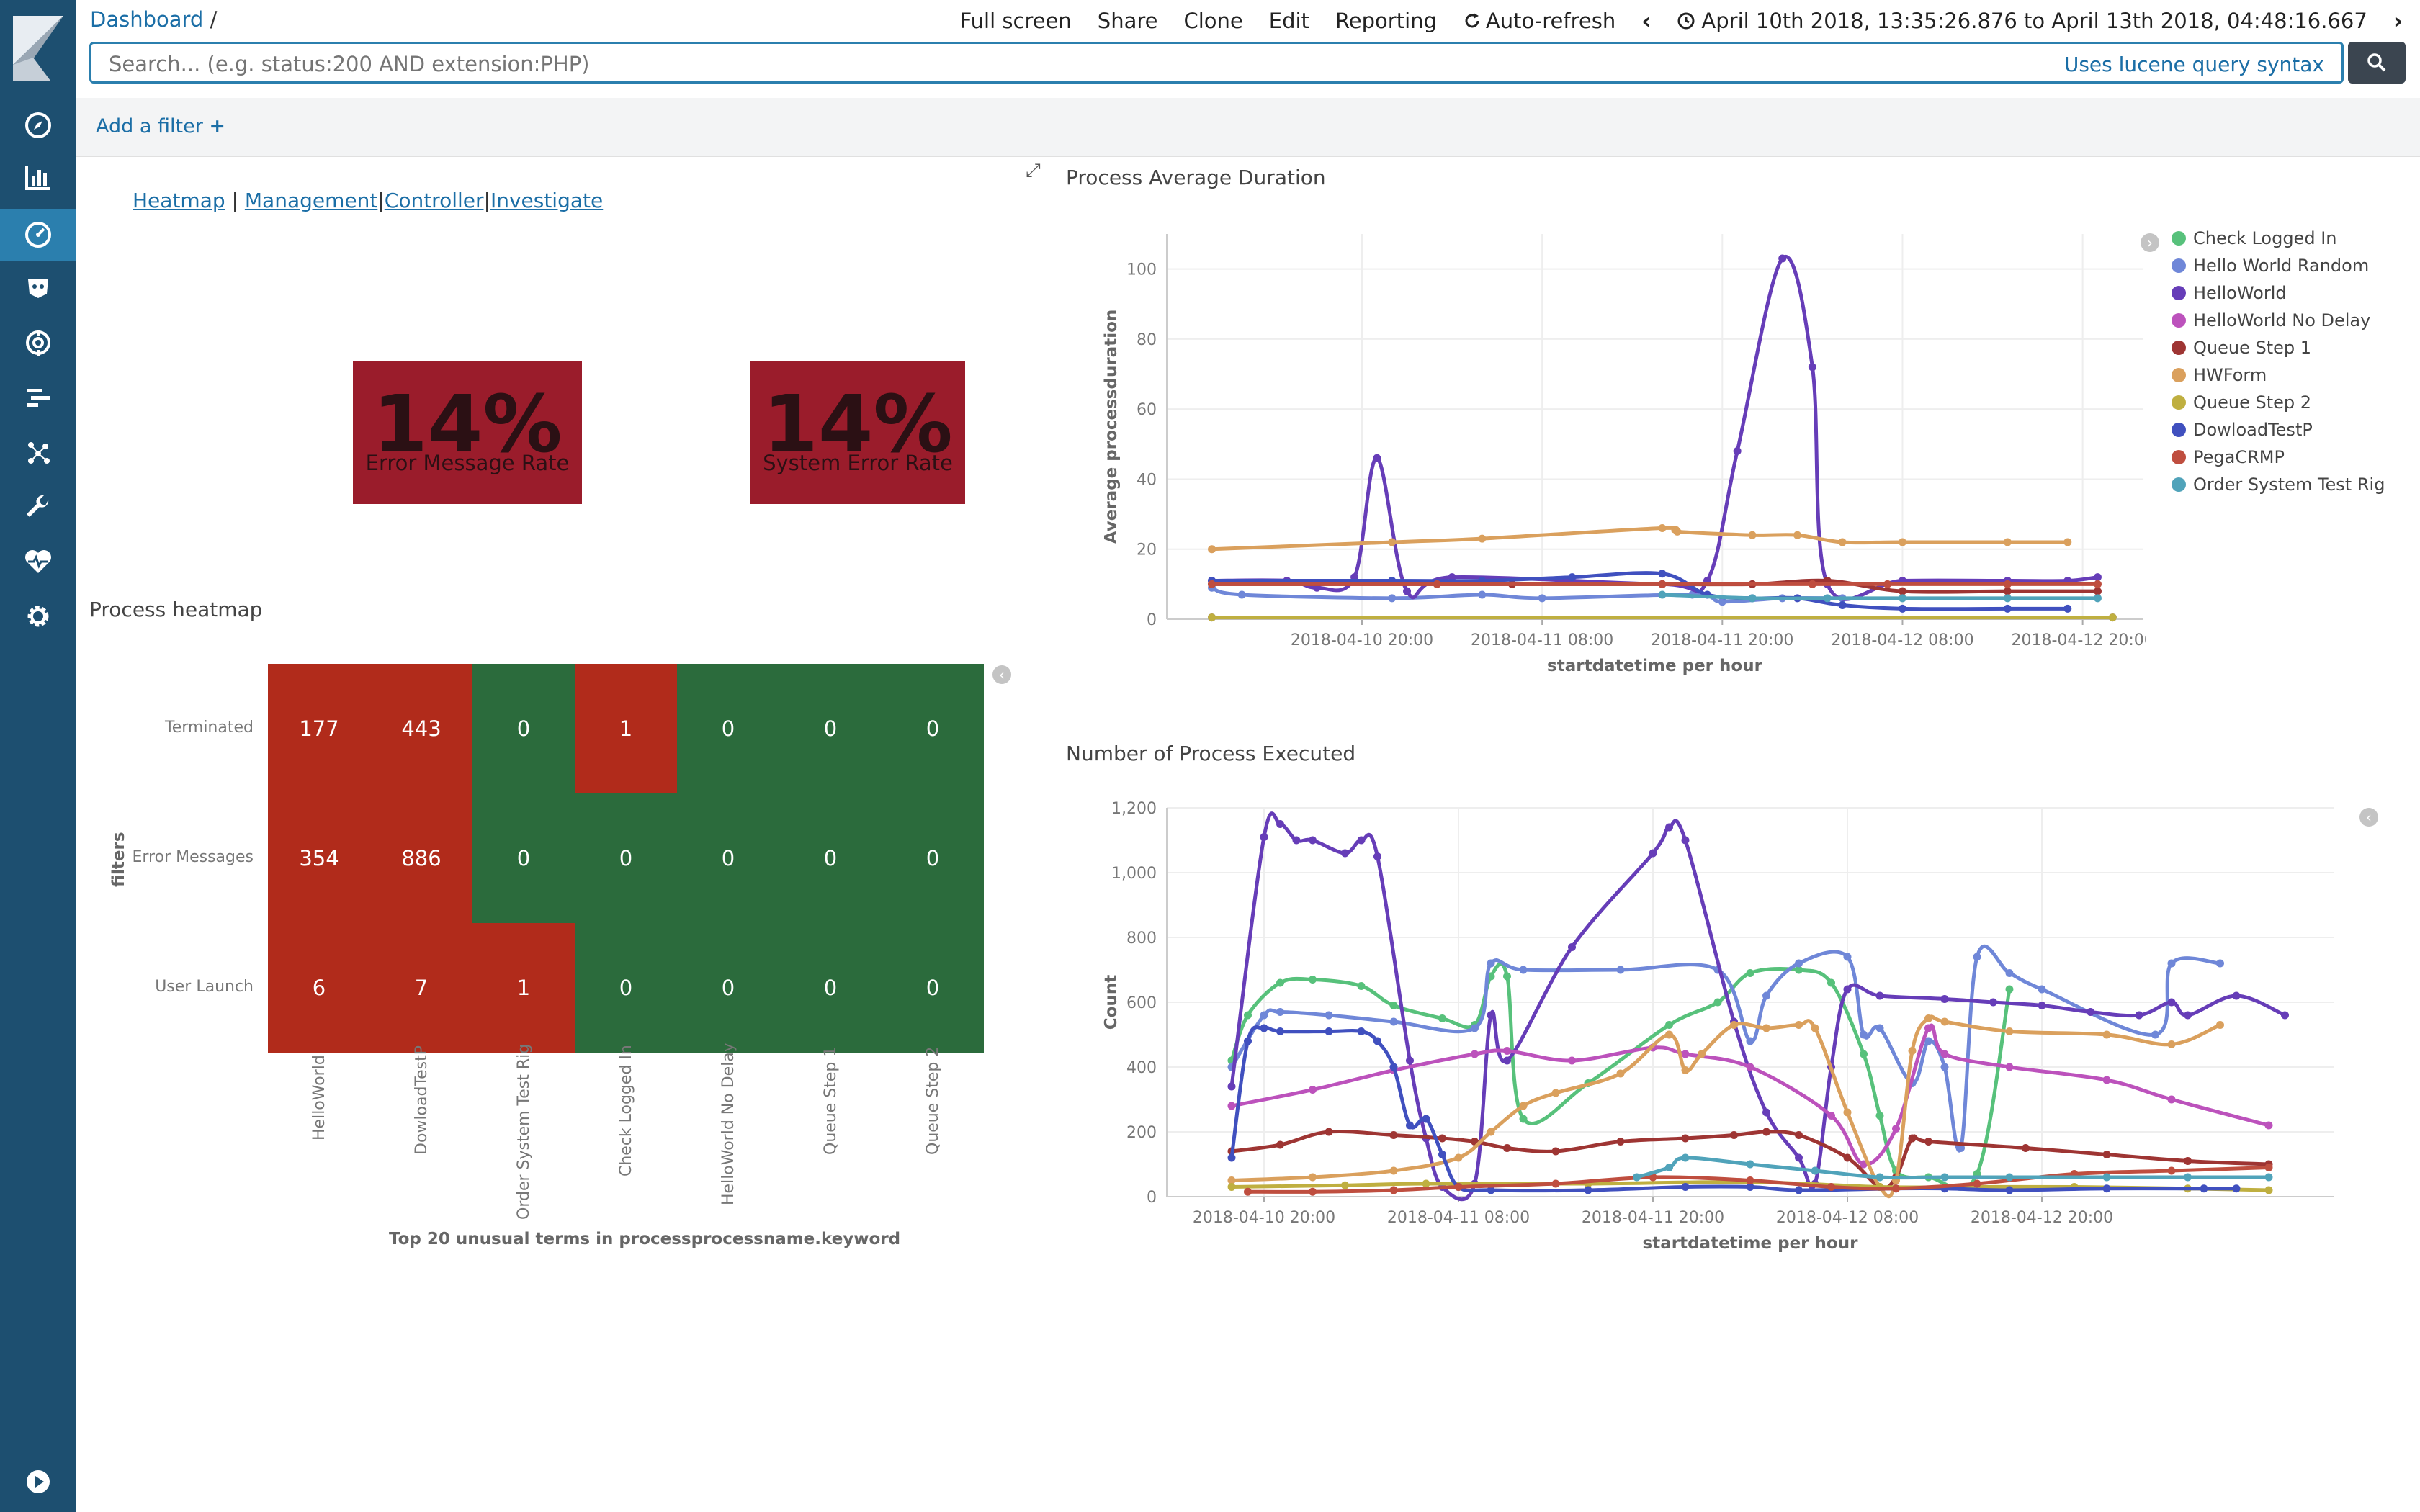 This screenshot has height=1512, width=2420. I want to click on legend-item: DowloadTestP, so click(2278, 430).